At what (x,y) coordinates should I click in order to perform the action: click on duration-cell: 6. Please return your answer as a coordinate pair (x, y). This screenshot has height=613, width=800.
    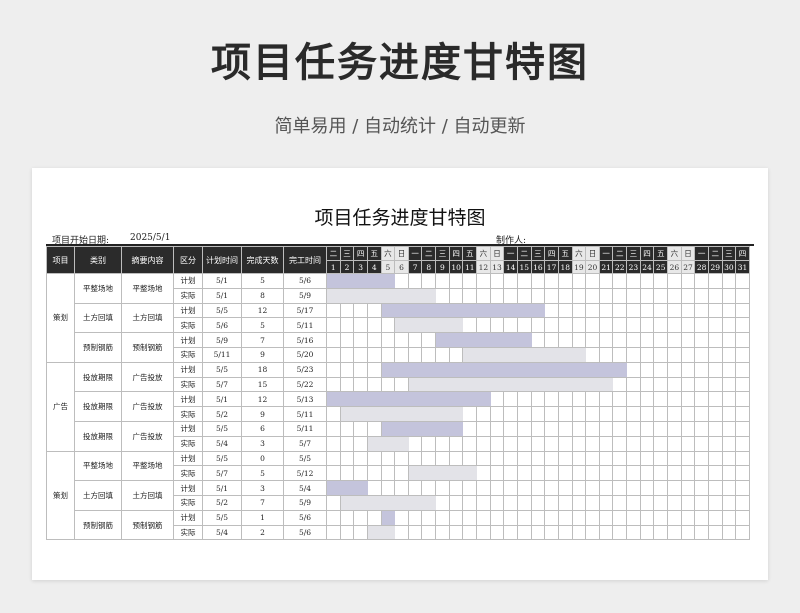
    Looking at the image, I should click on (262, 428).